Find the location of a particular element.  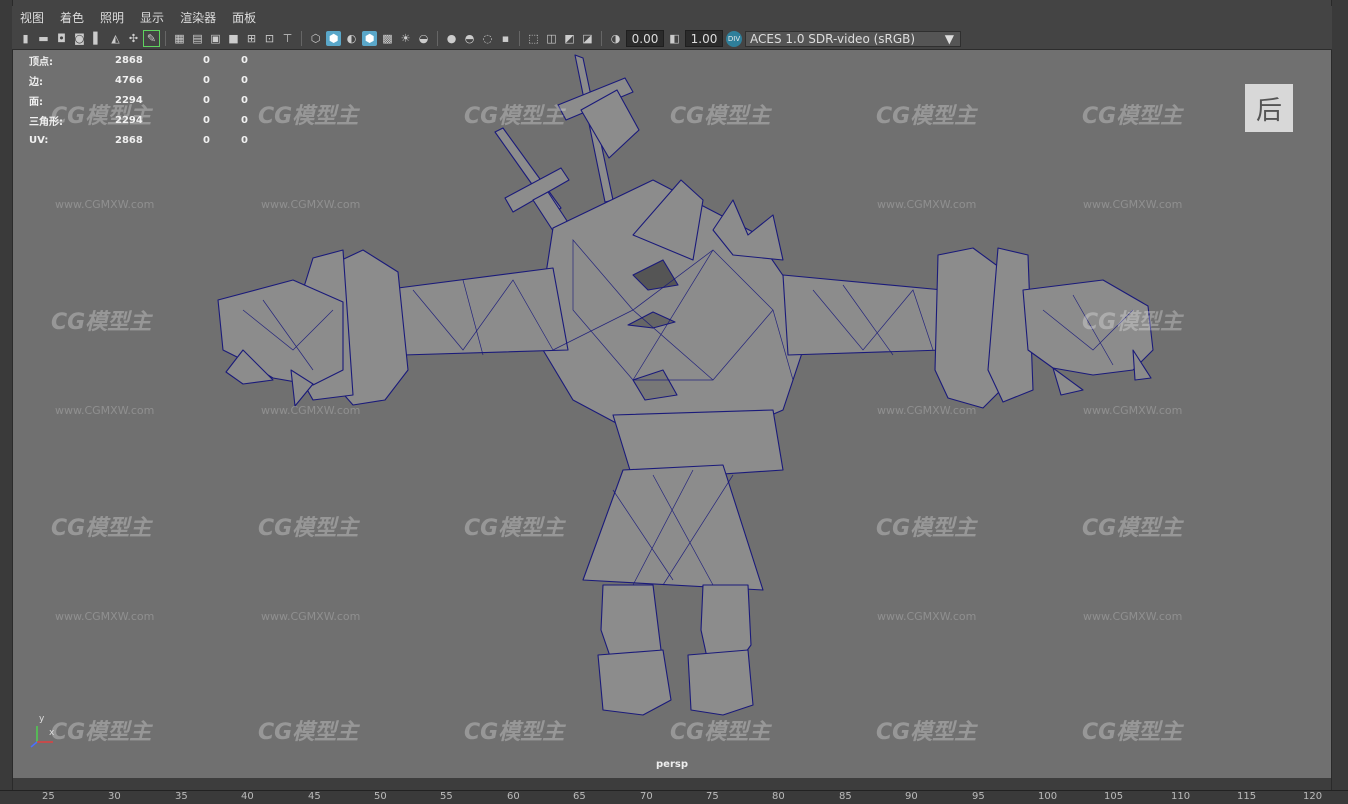

ruler-tick: 30 is located at coordinates (114, 796).